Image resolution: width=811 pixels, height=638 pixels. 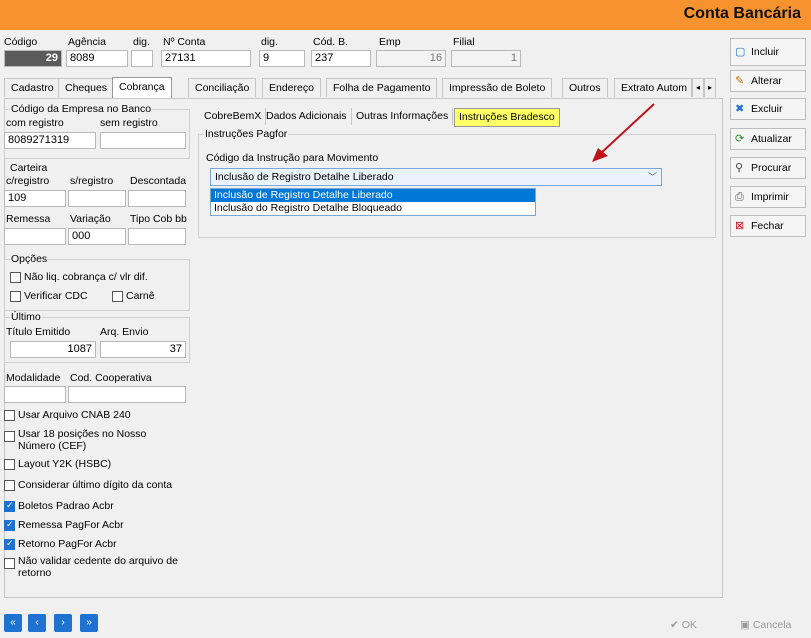 What do you see at coordinates (674, 625) in the screenshot?
I see `check-icon: ✔` at bounding box center [674, 625].